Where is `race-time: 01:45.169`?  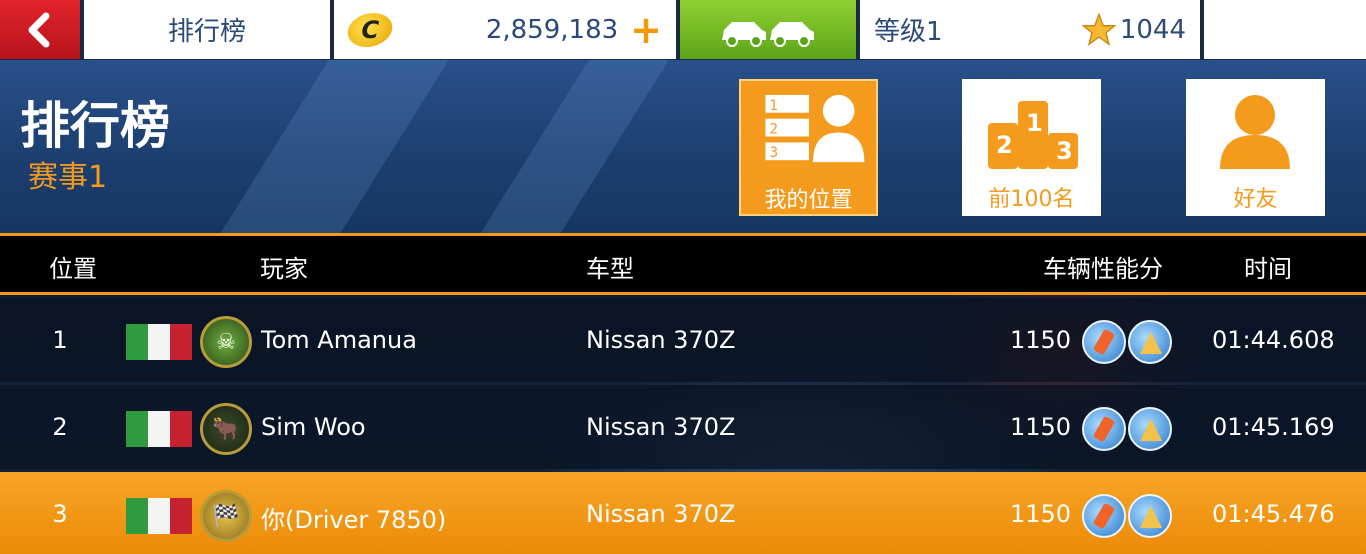
race-time: 01:45.169 is located at coordinates (1273, 427).